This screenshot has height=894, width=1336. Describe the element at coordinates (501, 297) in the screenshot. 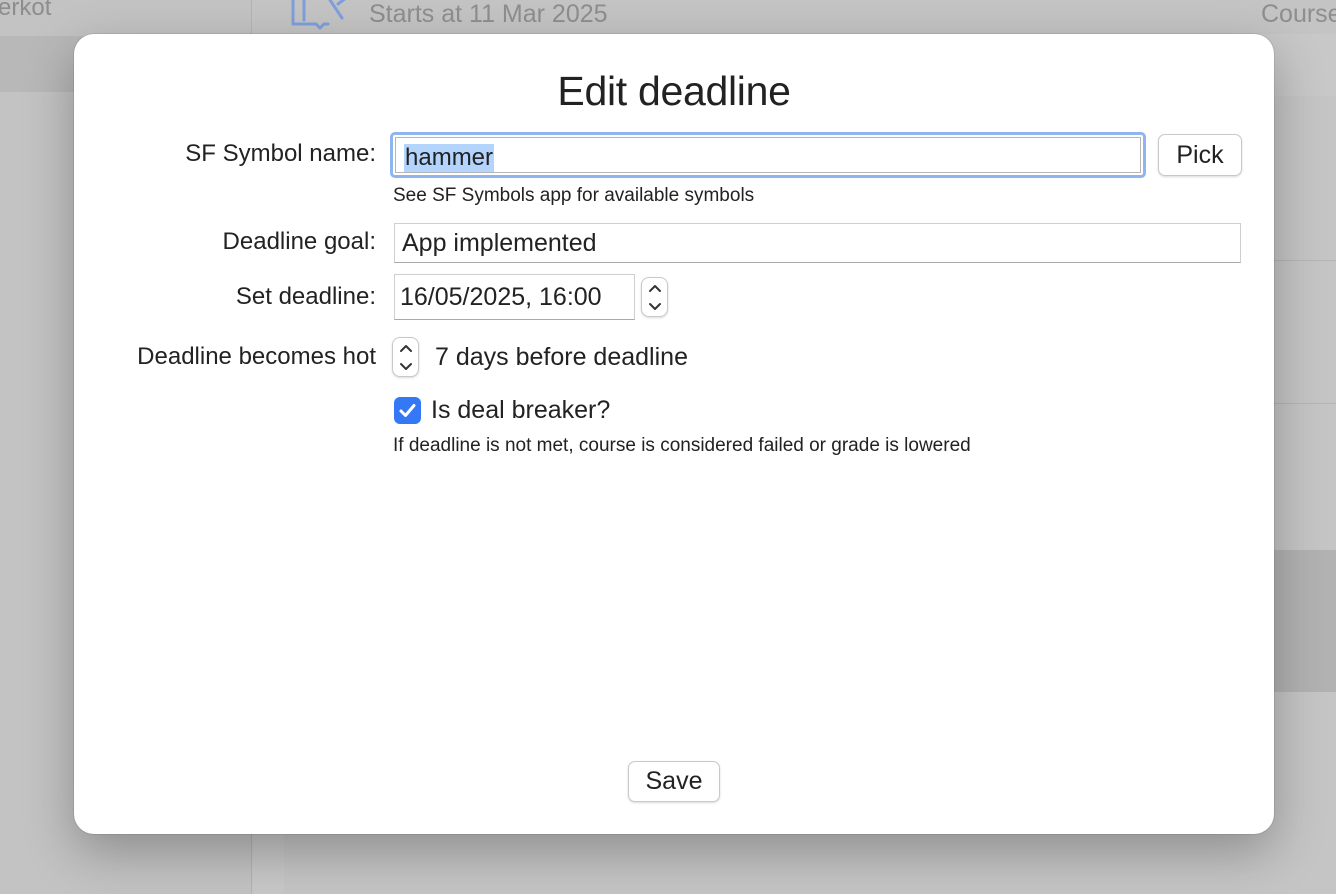

I see `deadline-date-value: 16/05/2025, 16:00` at that location.